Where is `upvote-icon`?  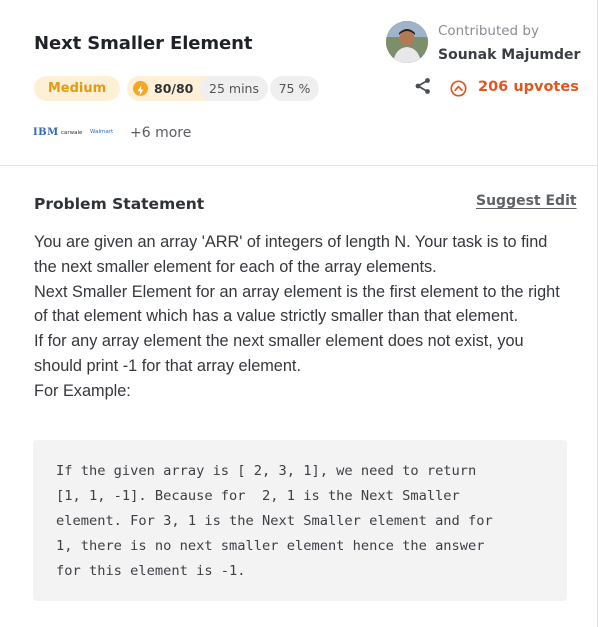
upvote-icon is located at coordinates (458, 88).